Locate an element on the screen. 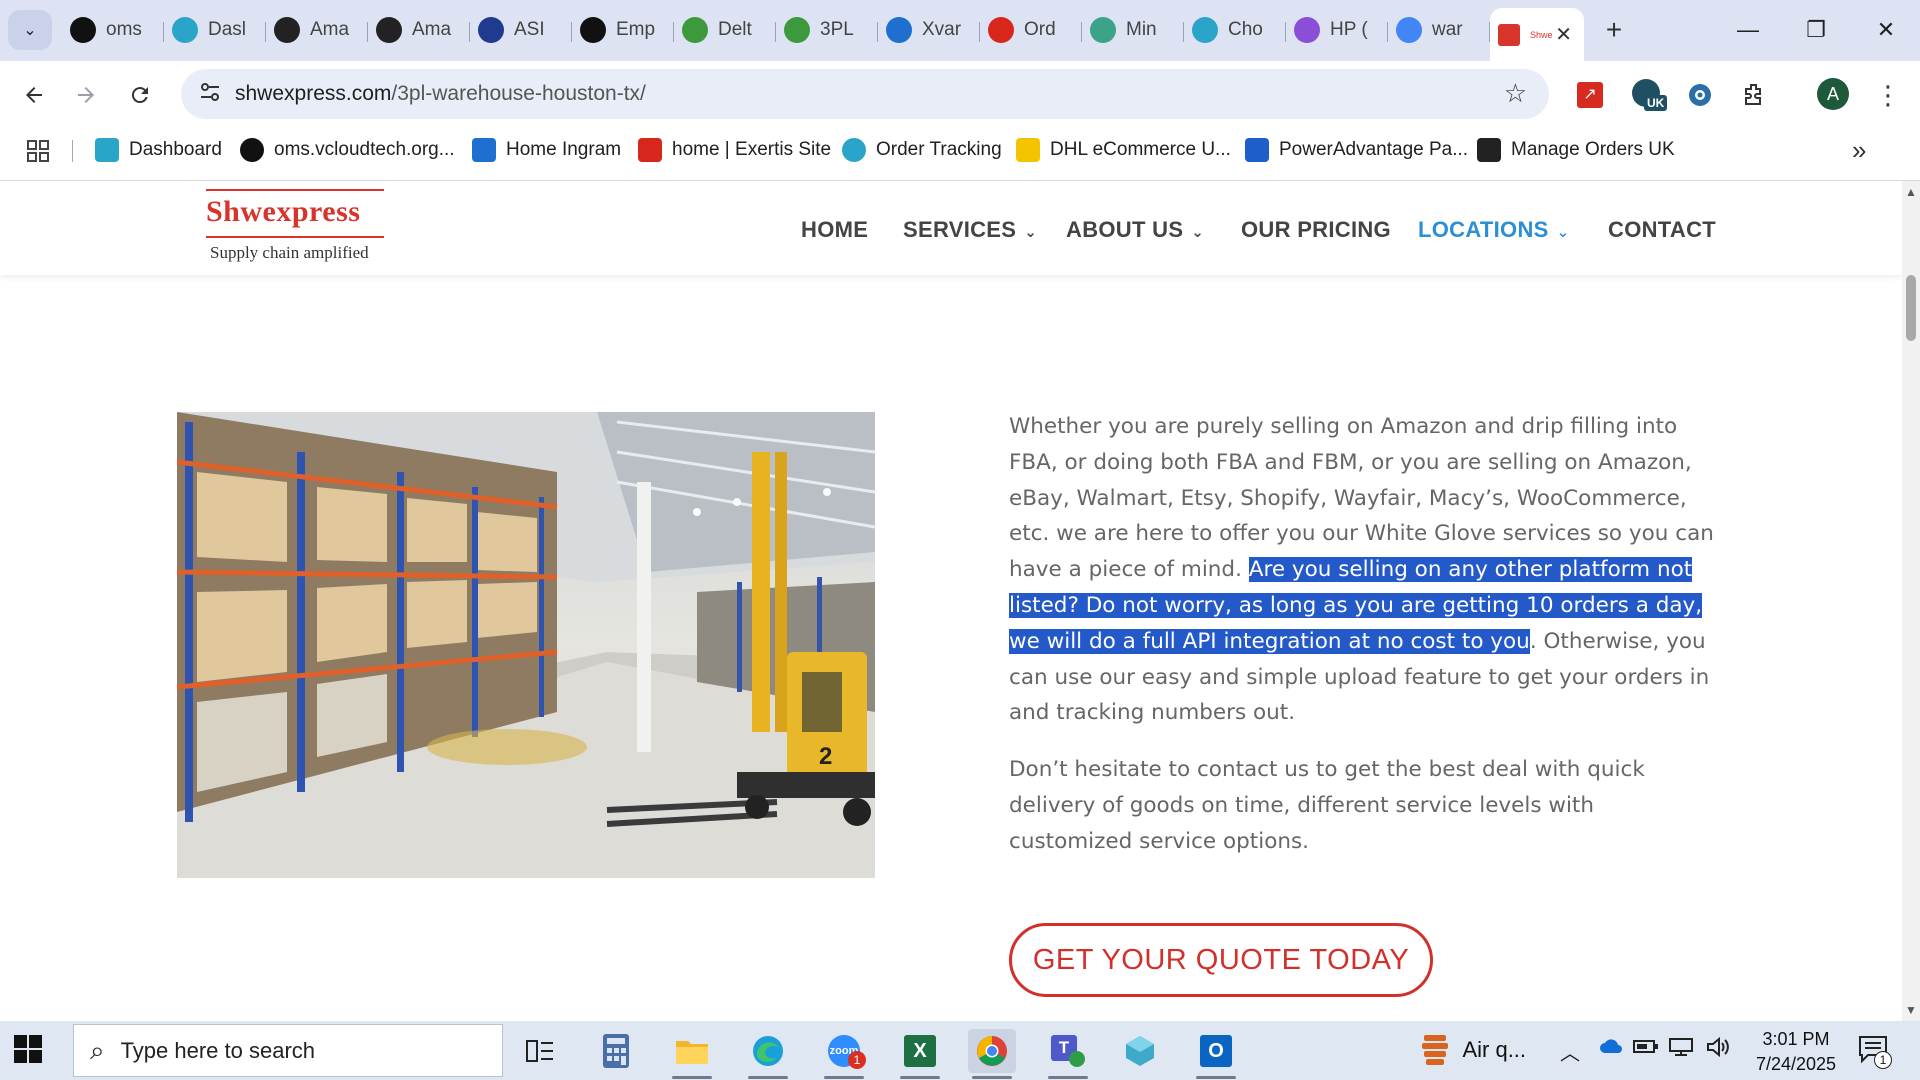 The height and width of the screenshot is (1080, 1920). onedrive-cloud-icon is located at coordinates (1611, 1049).